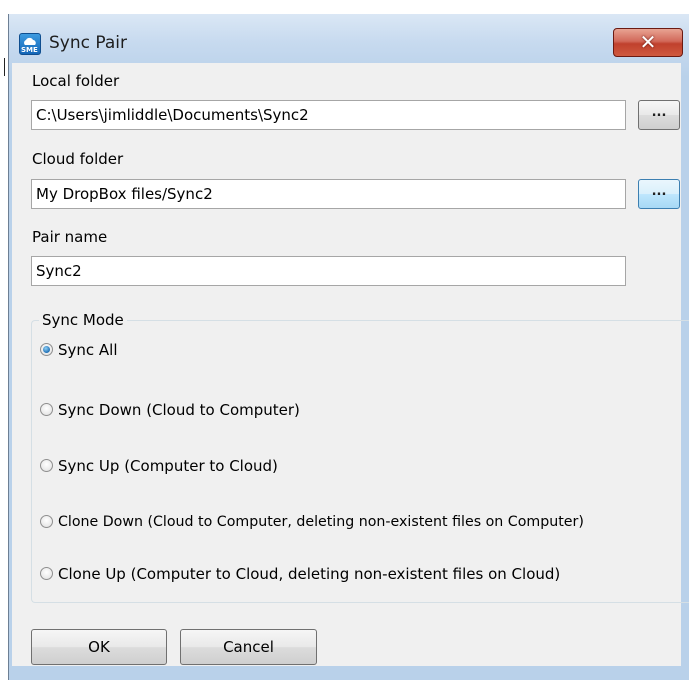 This screenshot has height=680, width=689. What do you see at coordinates (76, 81) in the screenshot?
I see `local-folder-label: Local folder` at bounding box center [76, 81].